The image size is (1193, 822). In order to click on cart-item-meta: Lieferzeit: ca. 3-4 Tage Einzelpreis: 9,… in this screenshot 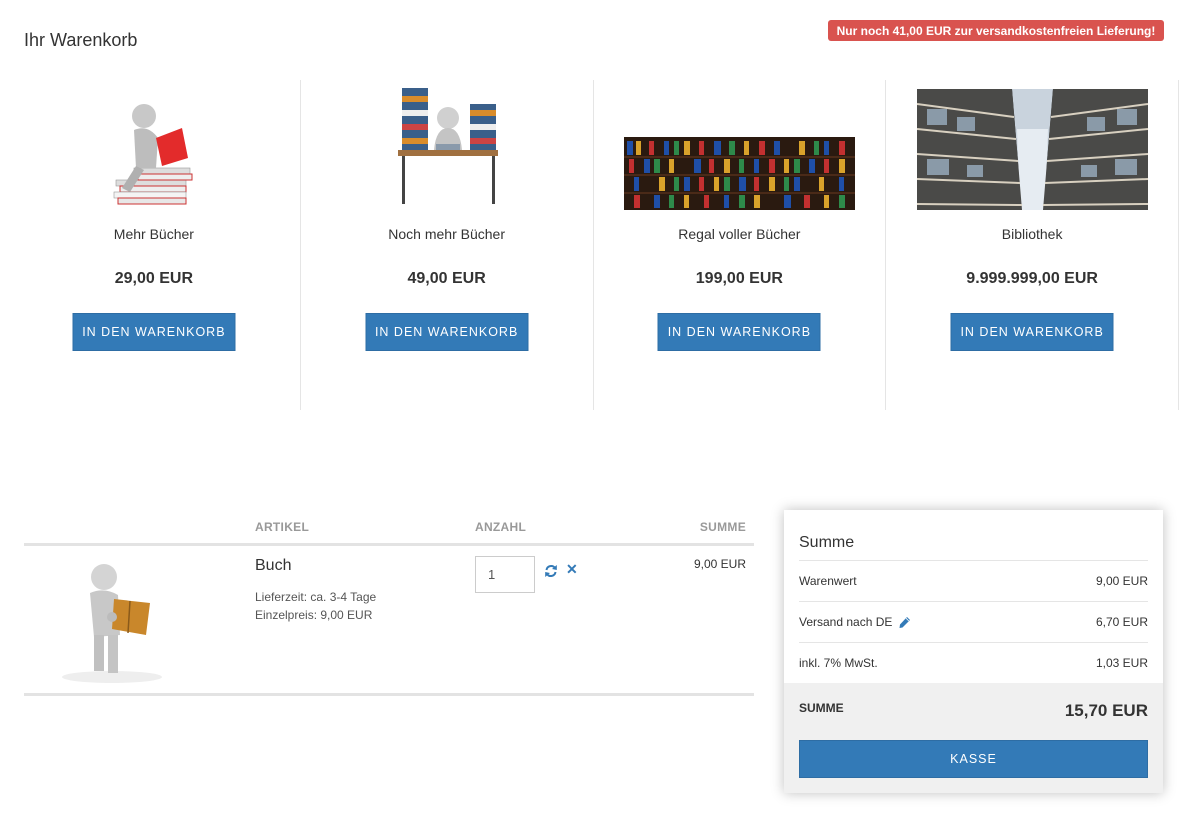, I will do `click(315, 606)`.